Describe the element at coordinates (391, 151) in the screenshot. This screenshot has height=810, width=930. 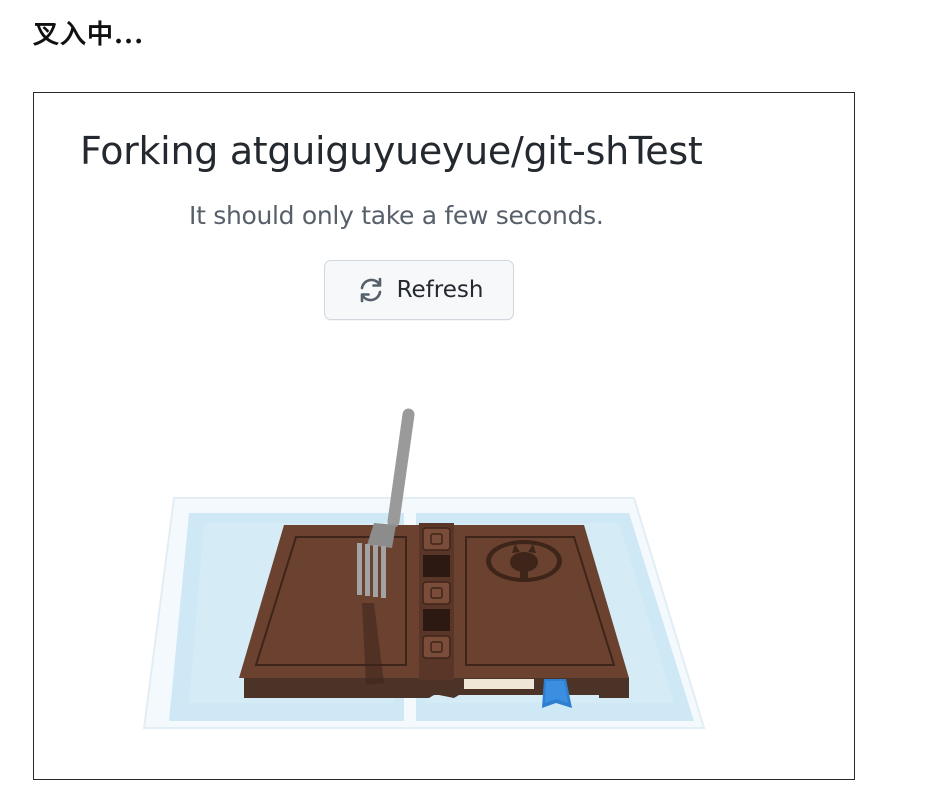
I see `page-title: Forking atguiguyueyue/git-shTest` at that location.